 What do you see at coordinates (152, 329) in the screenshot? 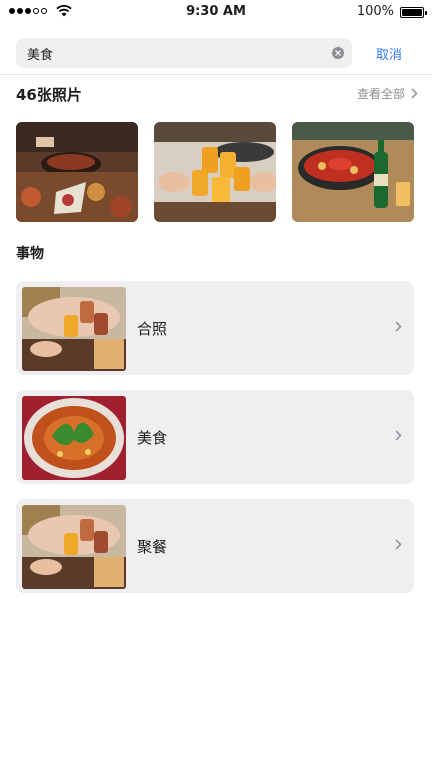
I see `item-label: 合照` at bounding box center [152, 329].